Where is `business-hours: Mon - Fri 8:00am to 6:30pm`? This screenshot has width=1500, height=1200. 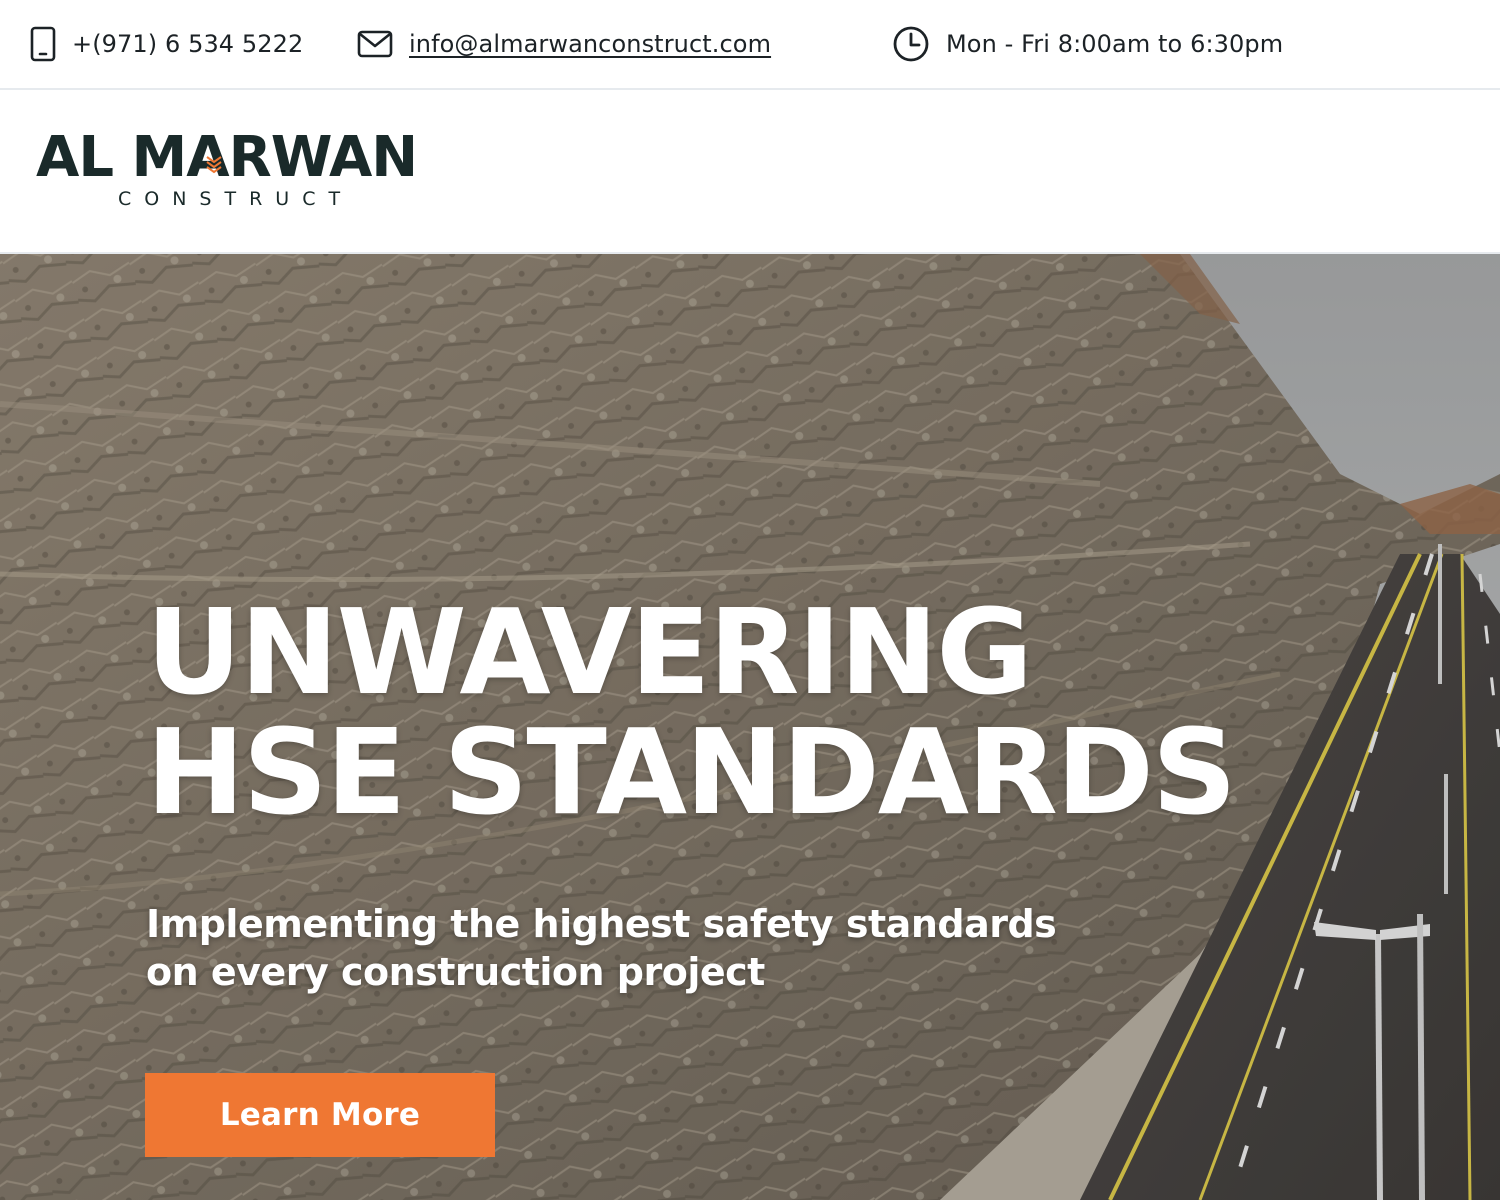 business-hours: Mon - Fri 8:00am to 6:30pm is located at coordinates (1087, 44).